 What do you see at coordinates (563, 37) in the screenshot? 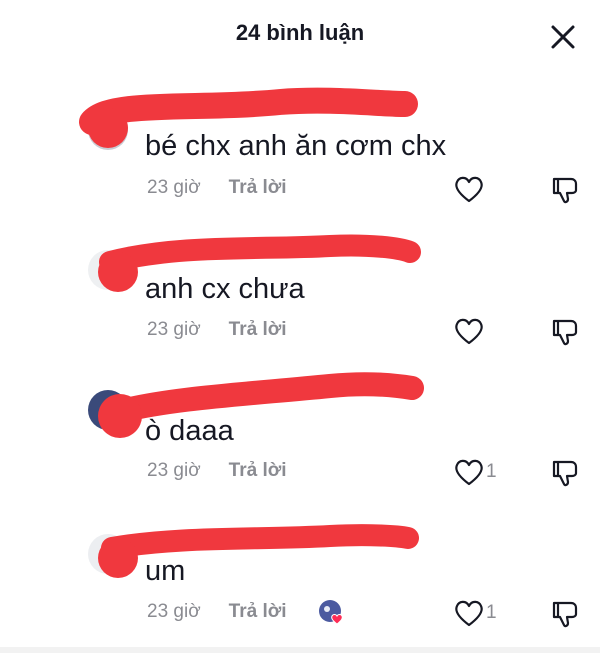
I see `close-icon` at bounding box center [563, 37].